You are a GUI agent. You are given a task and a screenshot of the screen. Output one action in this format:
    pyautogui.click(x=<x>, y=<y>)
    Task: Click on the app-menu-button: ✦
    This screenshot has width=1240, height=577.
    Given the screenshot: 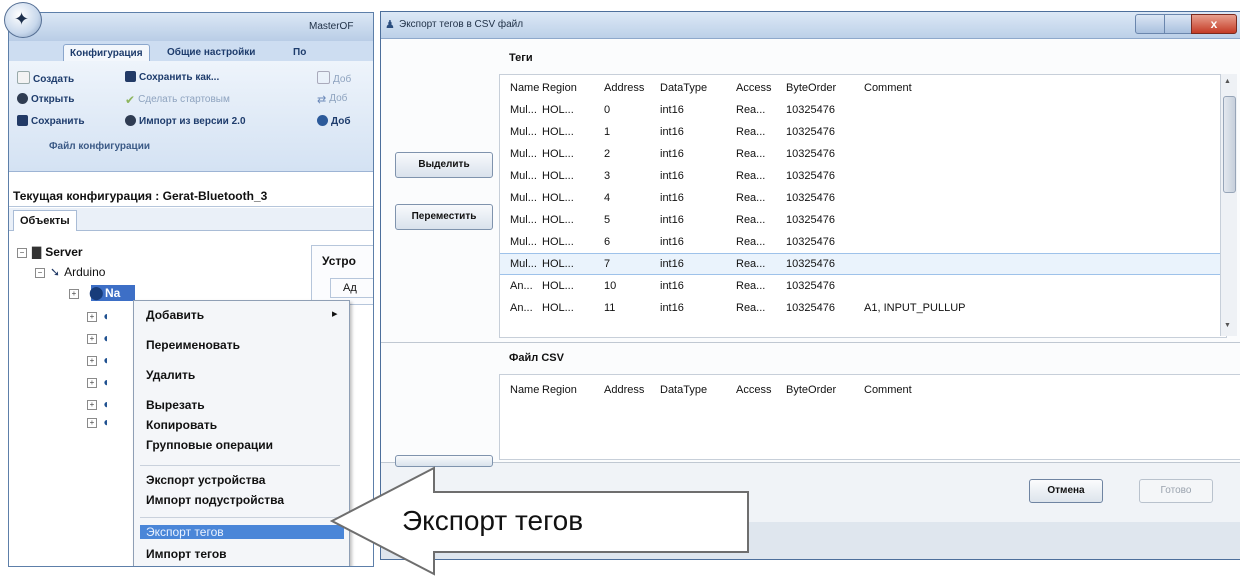 What is the action you would take?
    pyautogui.click(x=23, y=20)
    